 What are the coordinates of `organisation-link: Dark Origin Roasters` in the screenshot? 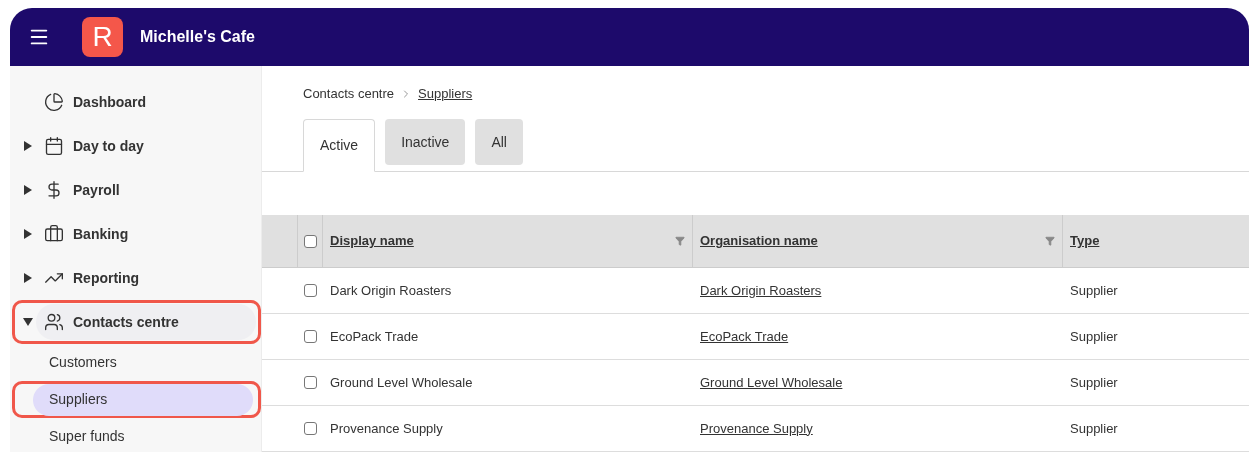 It's located at (761, 290).